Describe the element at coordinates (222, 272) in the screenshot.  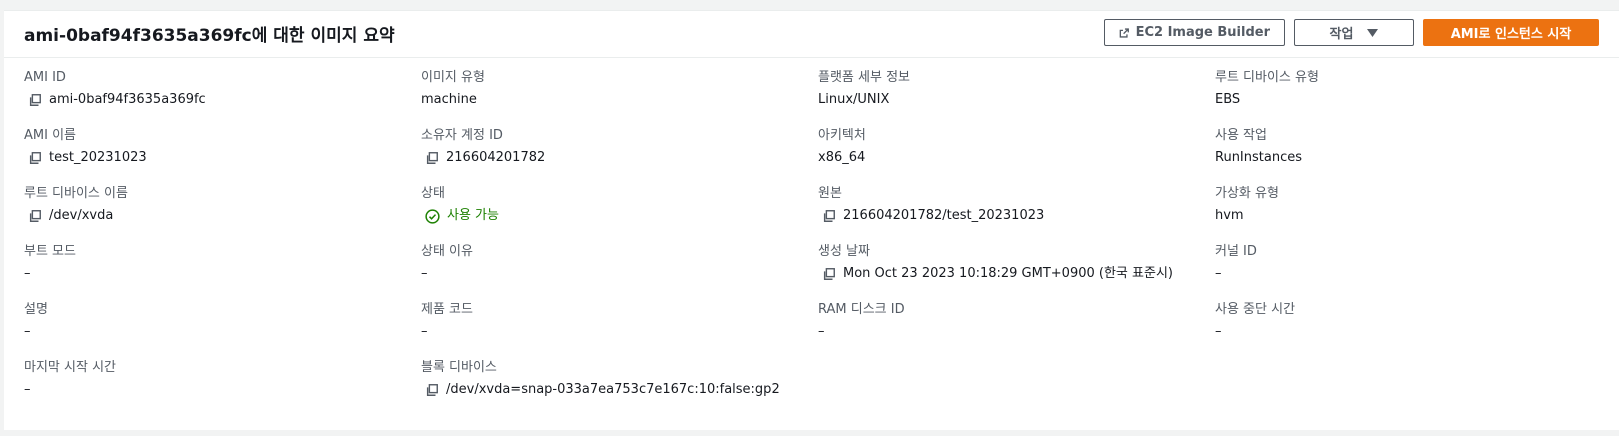
I see `field-boot-mode: 부트 모드 –` at that location.